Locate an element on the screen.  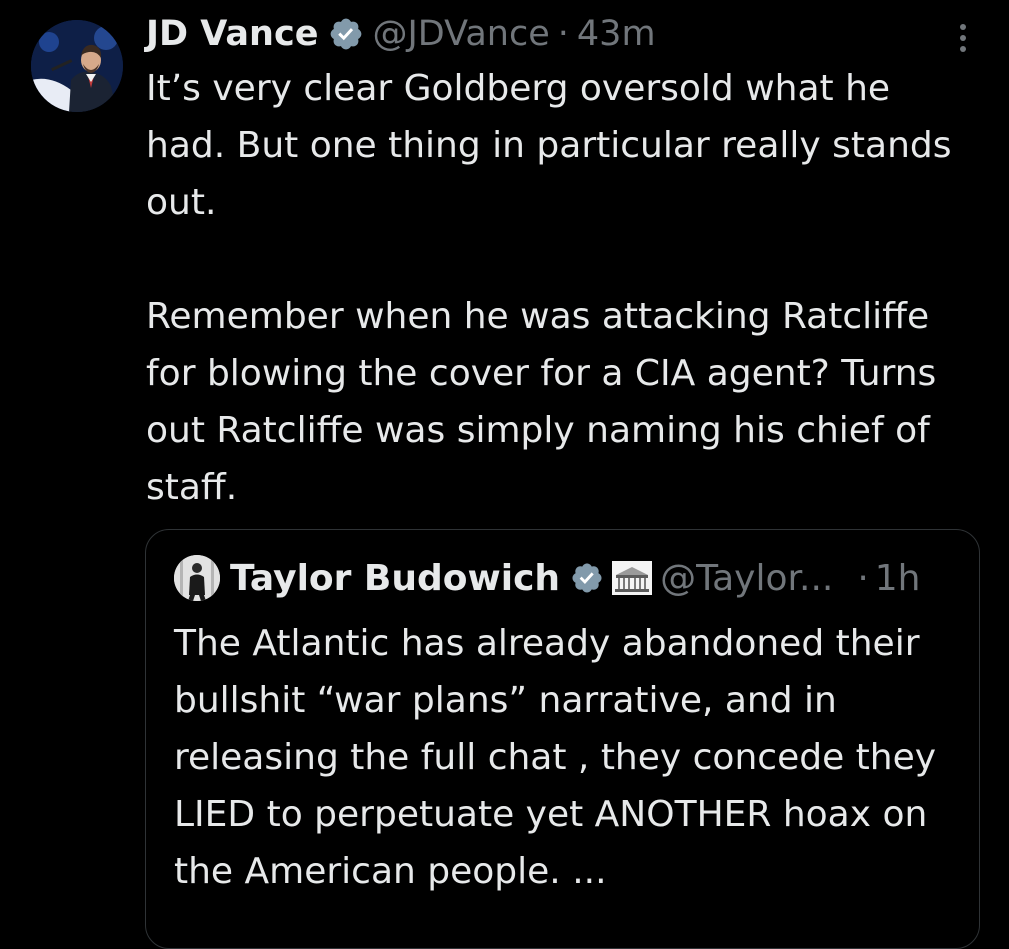
author-name: JD Vance is located at coordinates (232, 34).